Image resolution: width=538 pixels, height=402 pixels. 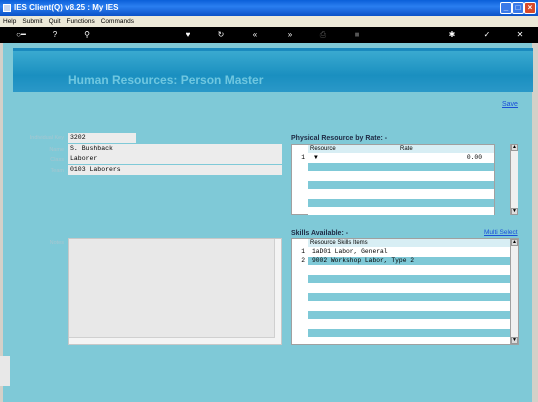 I want to click on minimize-button: _, so click(x=506, y=8).